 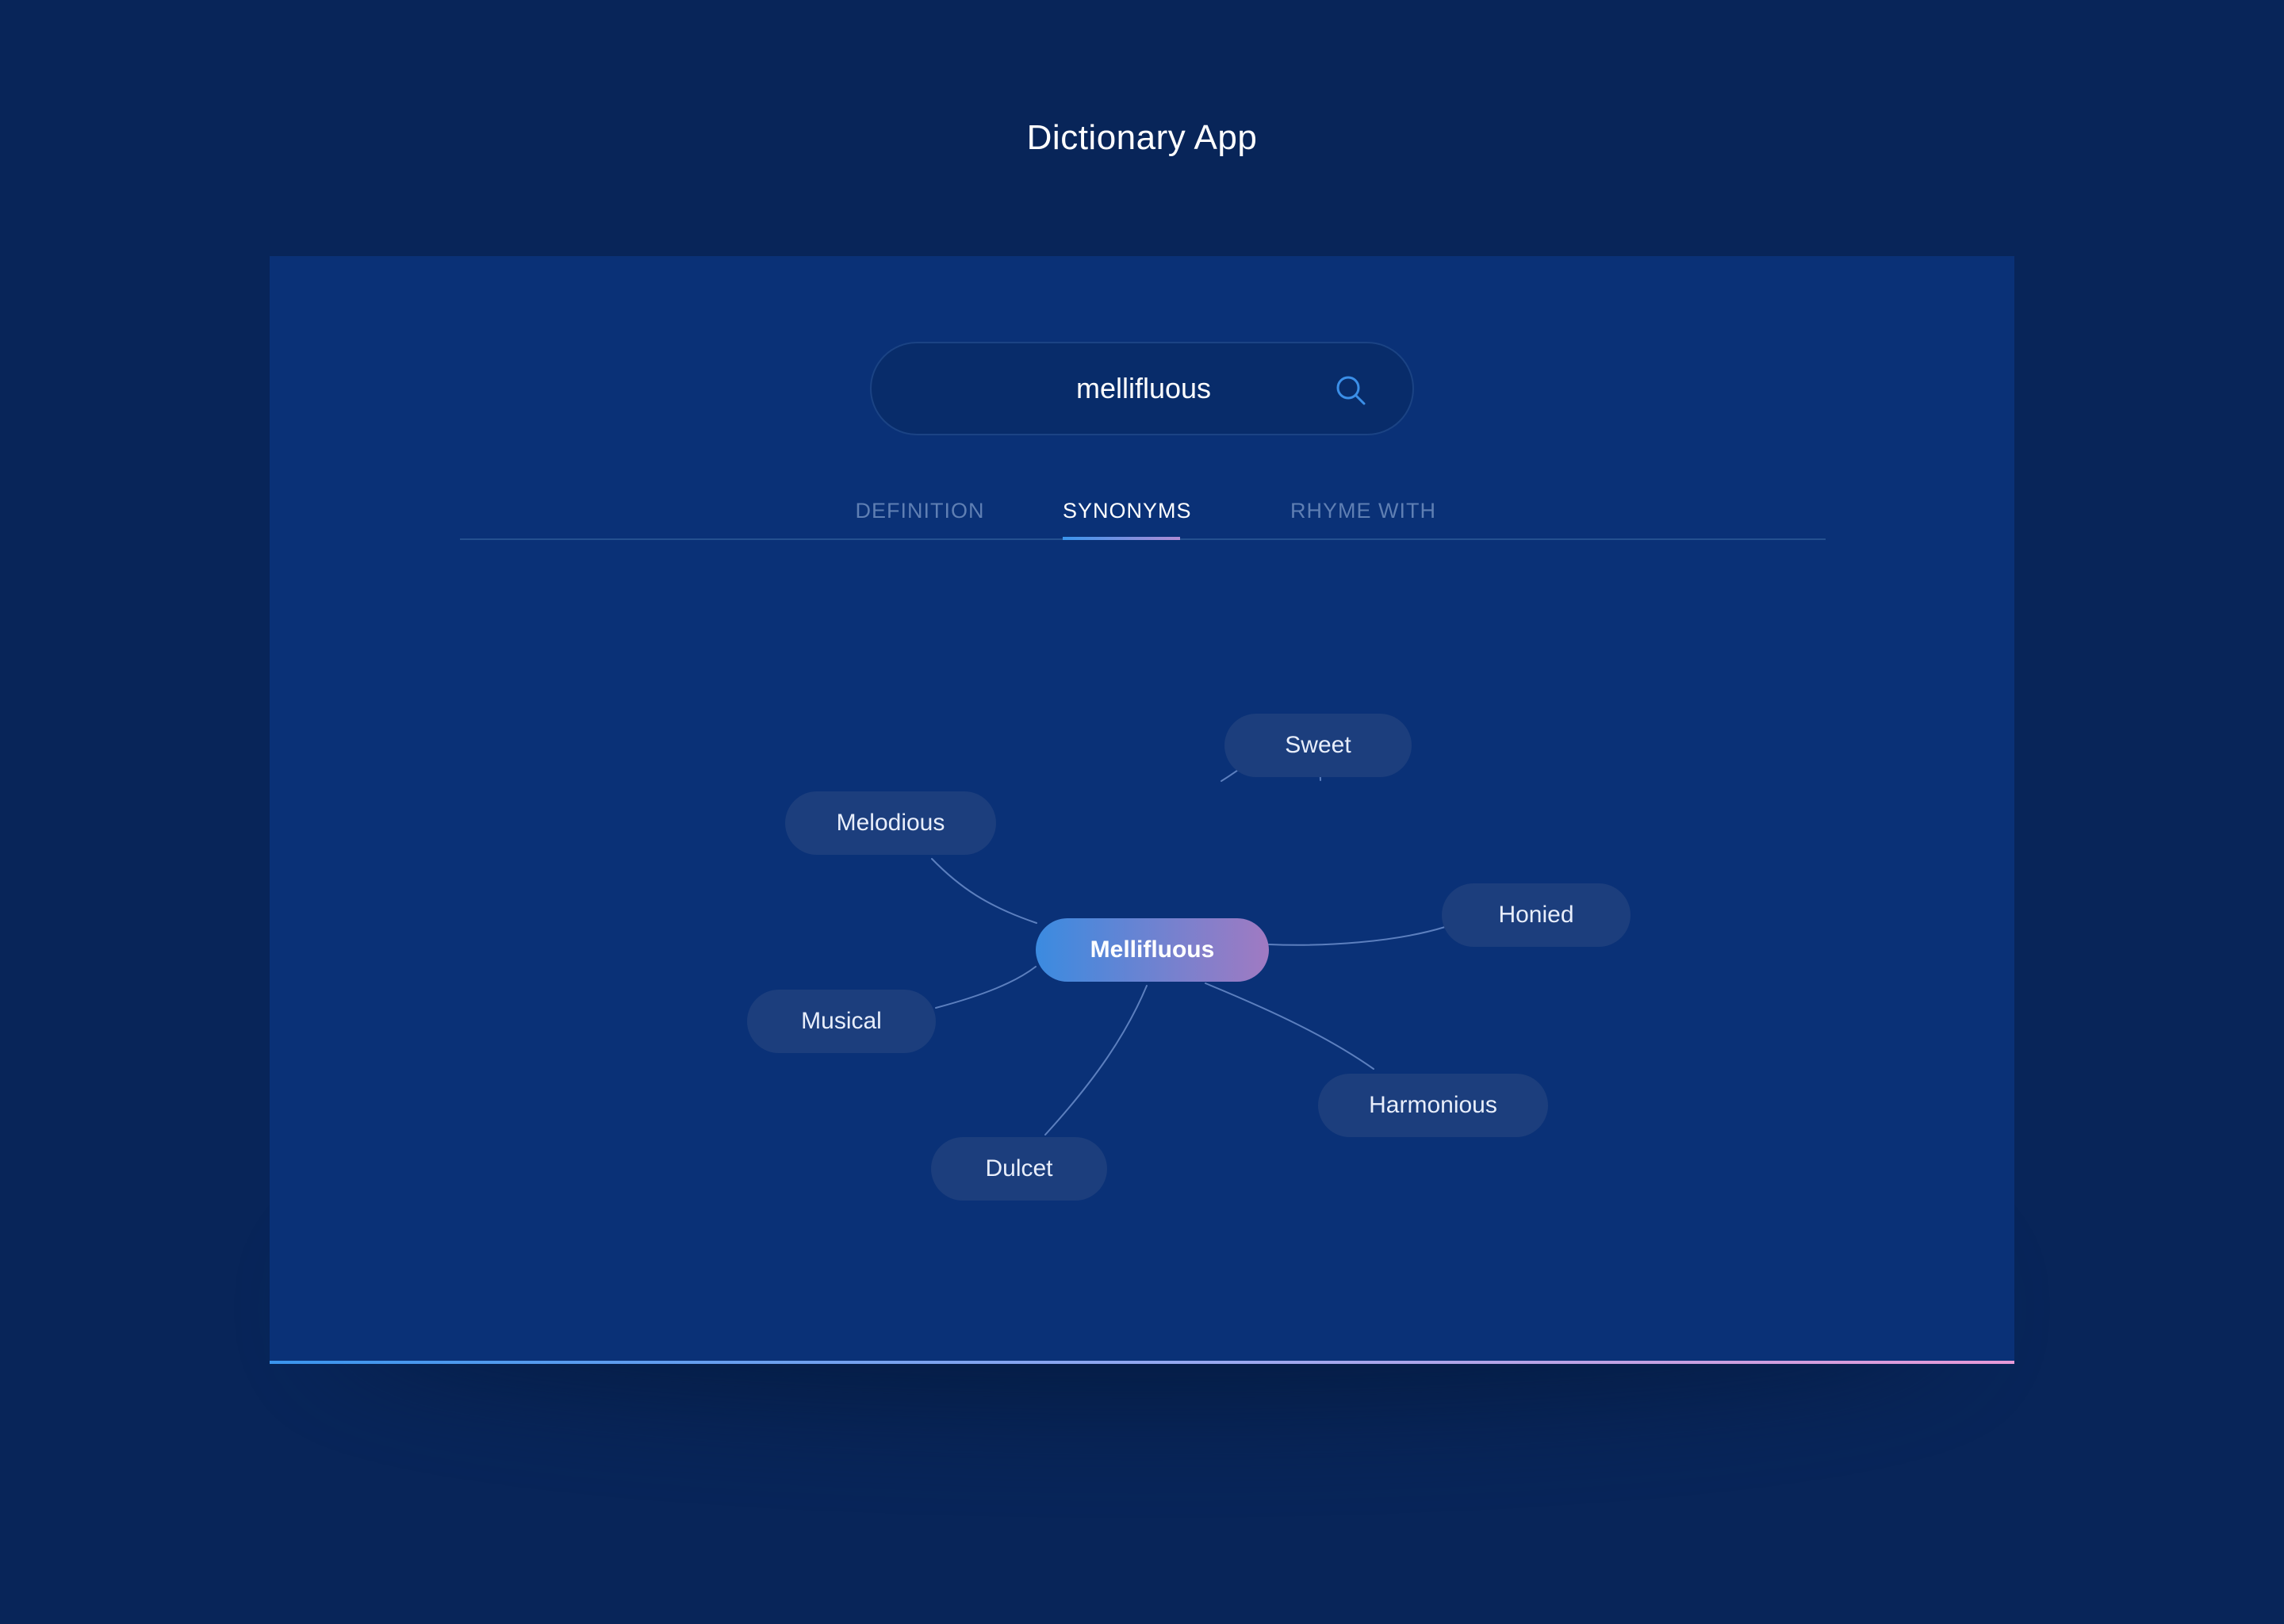 I want to click on connector-honied, so click(x=1357, y=936).